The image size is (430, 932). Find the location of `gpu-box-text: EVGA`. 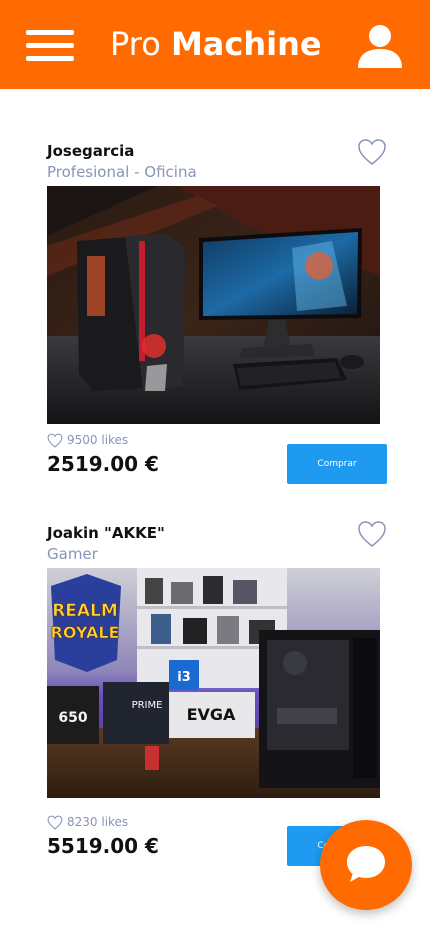

gpu-box-text: EVGA is located at coordinates (211, 714).